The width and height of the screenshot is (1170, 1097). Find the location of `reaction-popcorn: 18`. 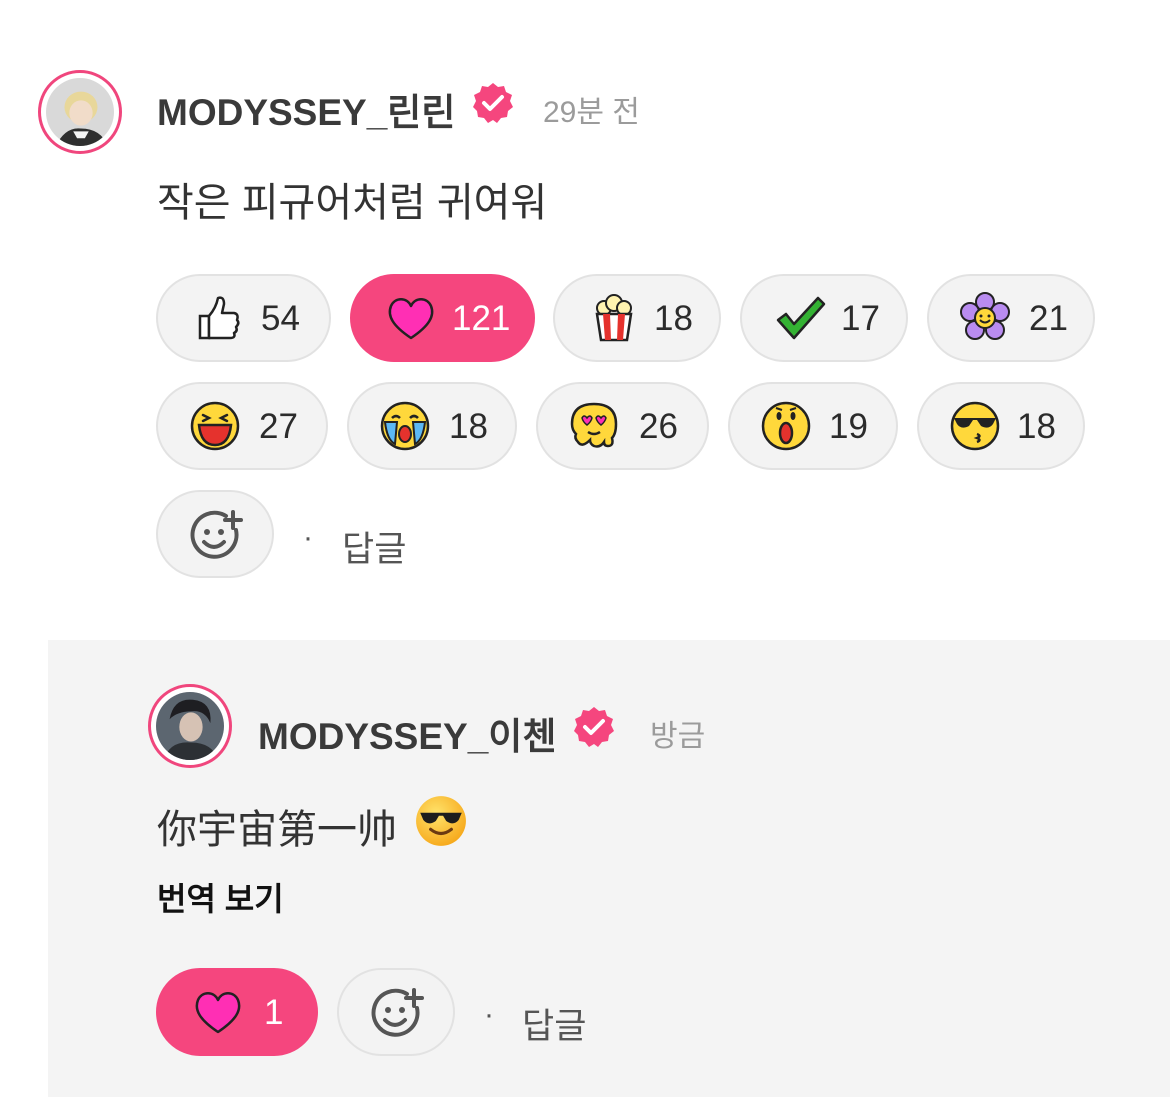

reaction-popcorn: 18 is located at coordinates (637, 318).